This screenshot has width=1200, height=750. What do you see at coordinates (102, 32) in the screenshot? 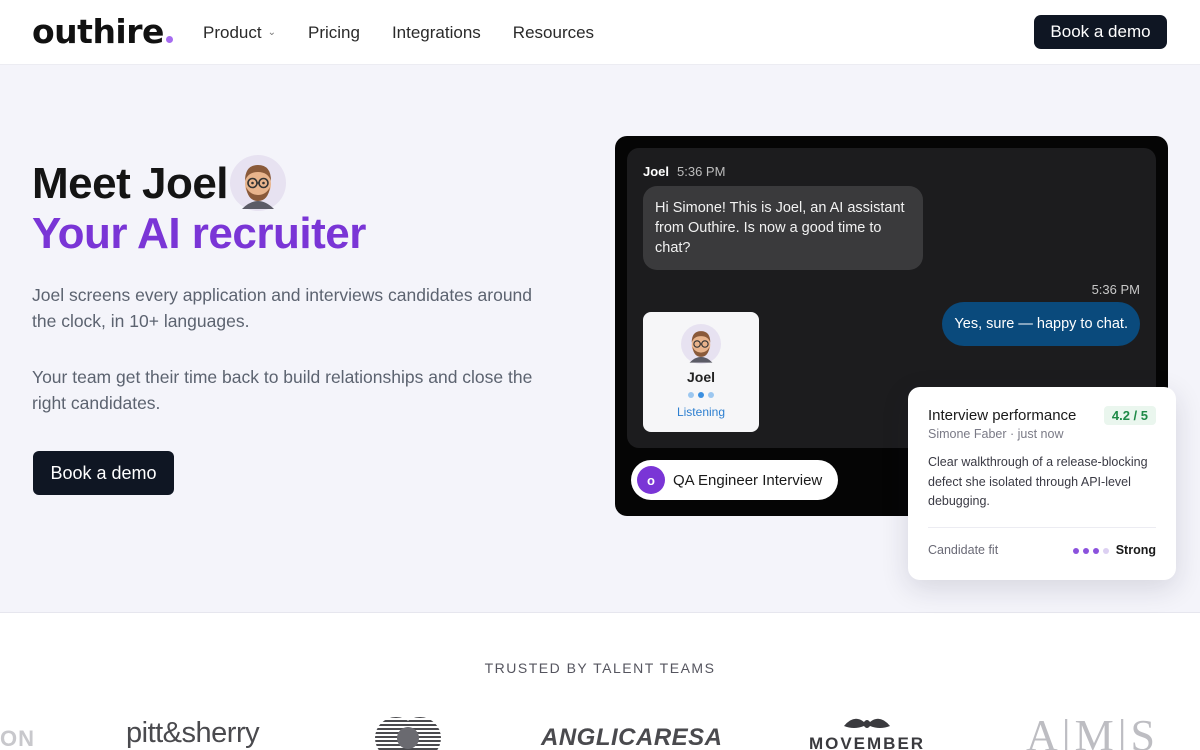
I see `outhire-logo: outhire` at bounding box center [102, 32].